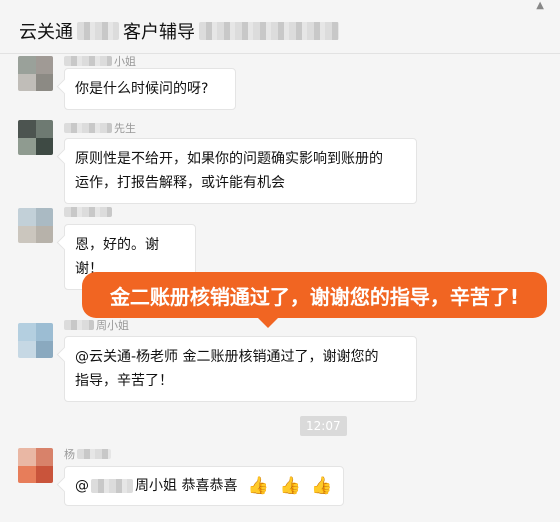 The height and width of the screenshot is (522, 560). Describe the element at coordinates (96, 325) in the screenshot. I see `sender-name: 周小姐` at that location.